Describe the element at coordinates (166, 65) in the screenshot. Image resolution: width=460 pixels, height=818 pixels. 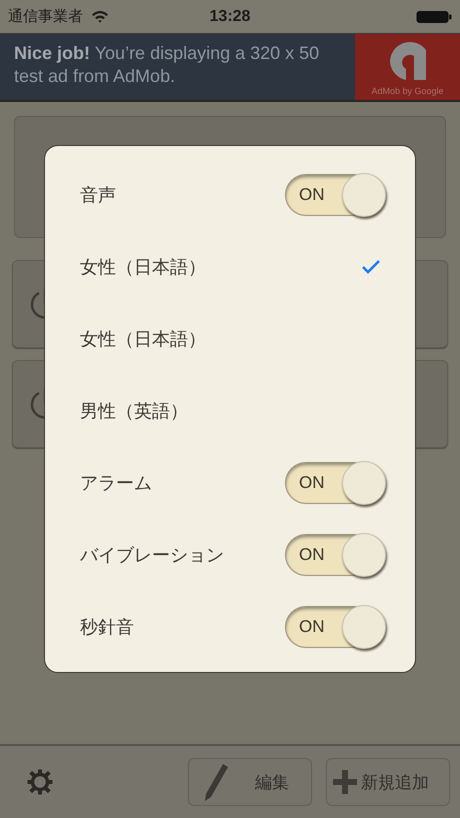
I see `ad-message: Nice job! You’re displaying a 320 x 50 test ad from AdMob.` at that location.